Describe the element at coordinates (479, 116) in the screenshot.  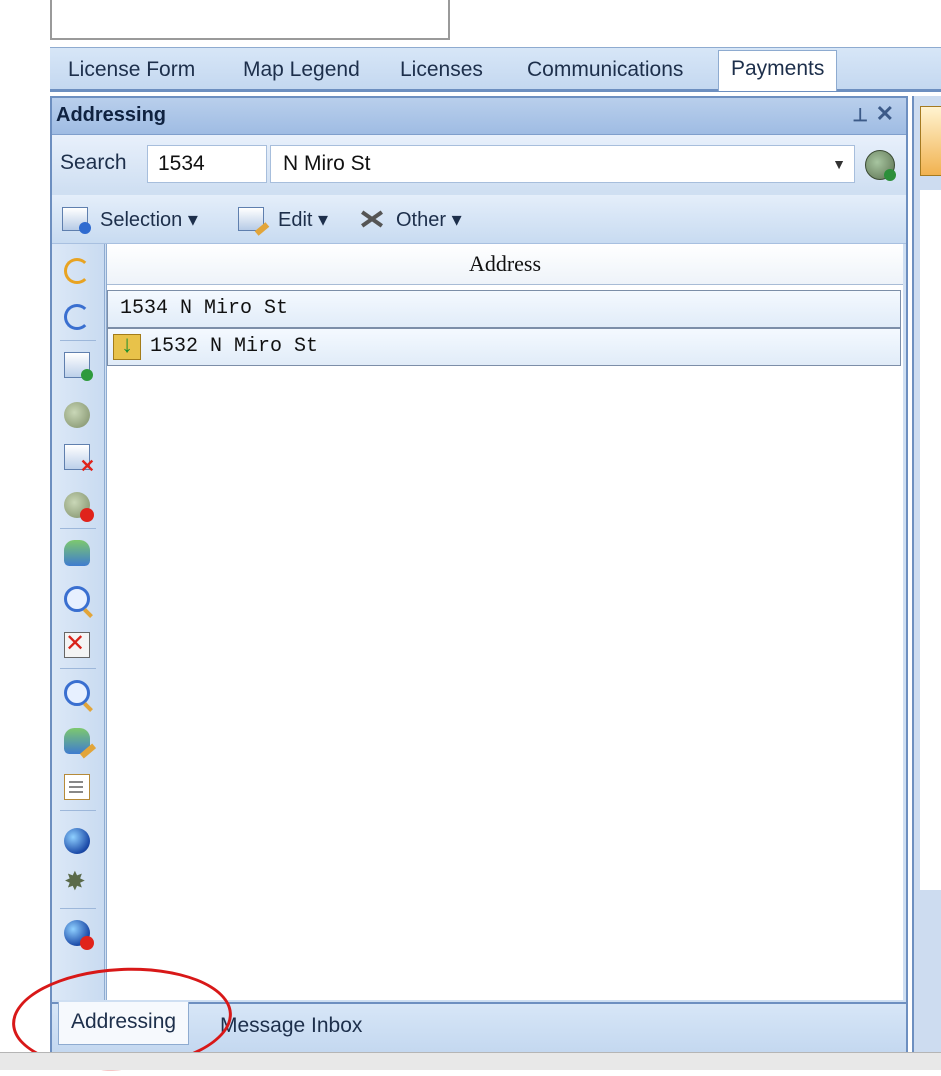
I see `panel-title-bar: Addressing ⊥ ✕` at that location.